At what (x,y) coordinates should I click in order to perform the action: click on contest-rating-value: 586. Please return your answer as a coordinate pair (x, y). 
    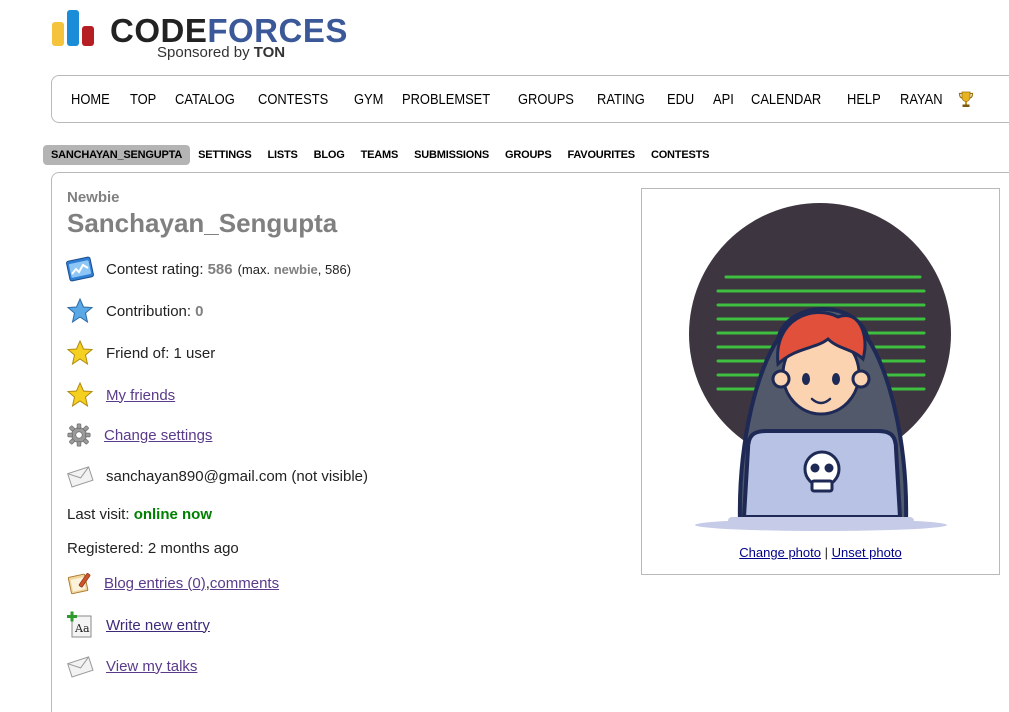
    Looking at the image, I should click on (220, 269).